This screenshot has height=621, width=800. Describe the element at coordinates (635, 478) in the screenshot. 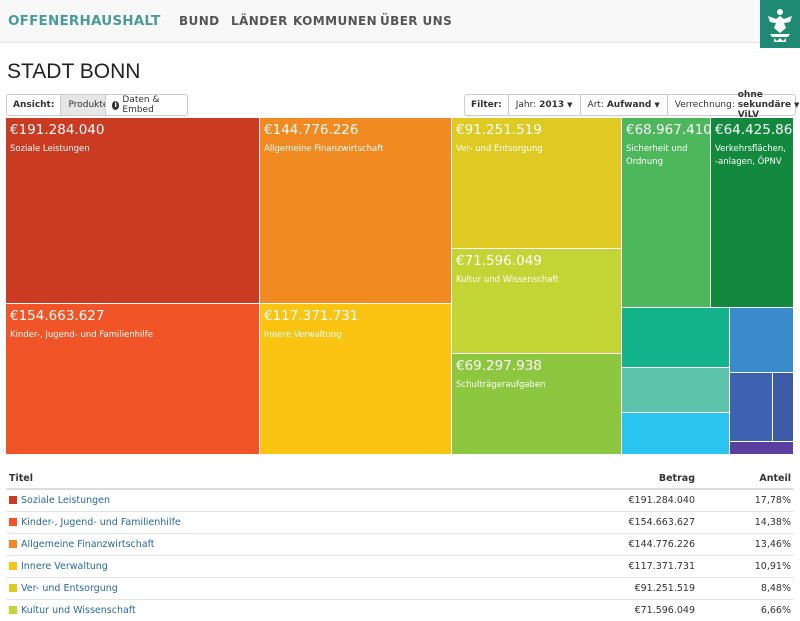

I see `column-header-amount: Betrag` at that location.